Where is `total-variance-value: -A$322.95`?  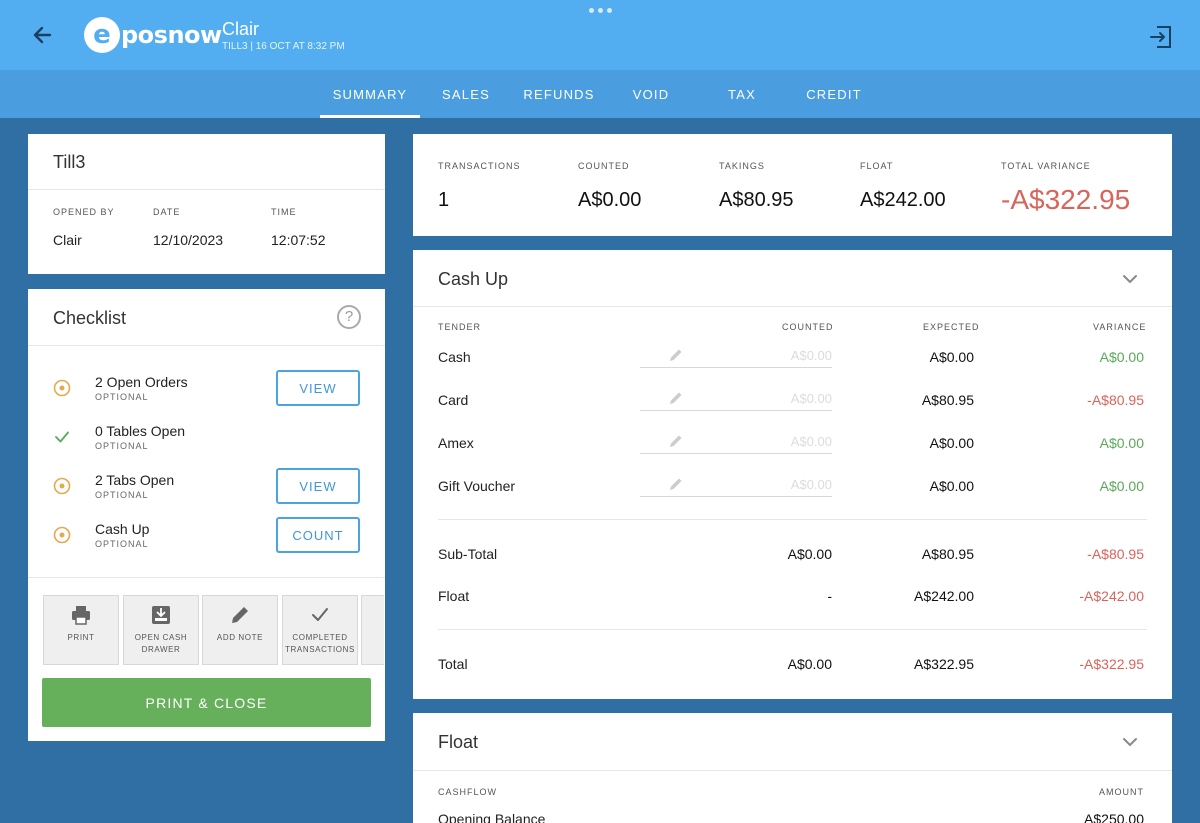
total-variance-value: -A$322.95 is located at coordinates (1066, 199).